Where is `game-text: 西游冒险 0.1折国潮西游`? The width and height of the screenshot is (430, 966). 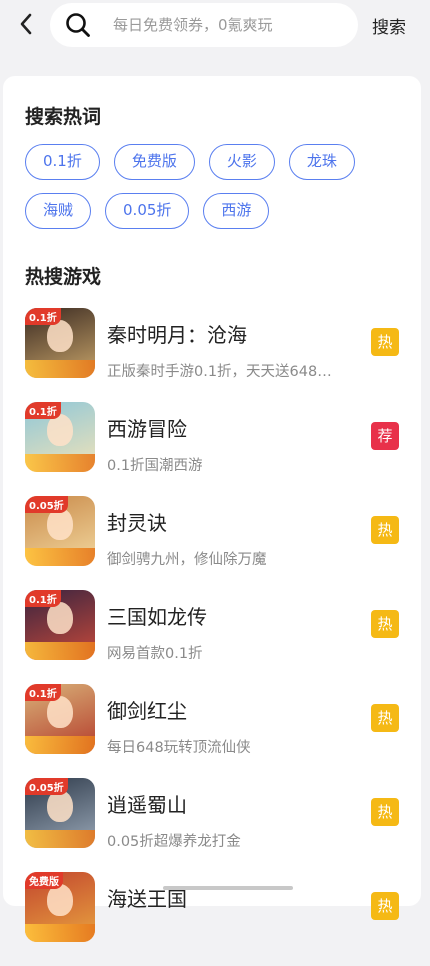 game-text: 西游冒险 0.1折国潮西游 is located at coordinates (231, 438).